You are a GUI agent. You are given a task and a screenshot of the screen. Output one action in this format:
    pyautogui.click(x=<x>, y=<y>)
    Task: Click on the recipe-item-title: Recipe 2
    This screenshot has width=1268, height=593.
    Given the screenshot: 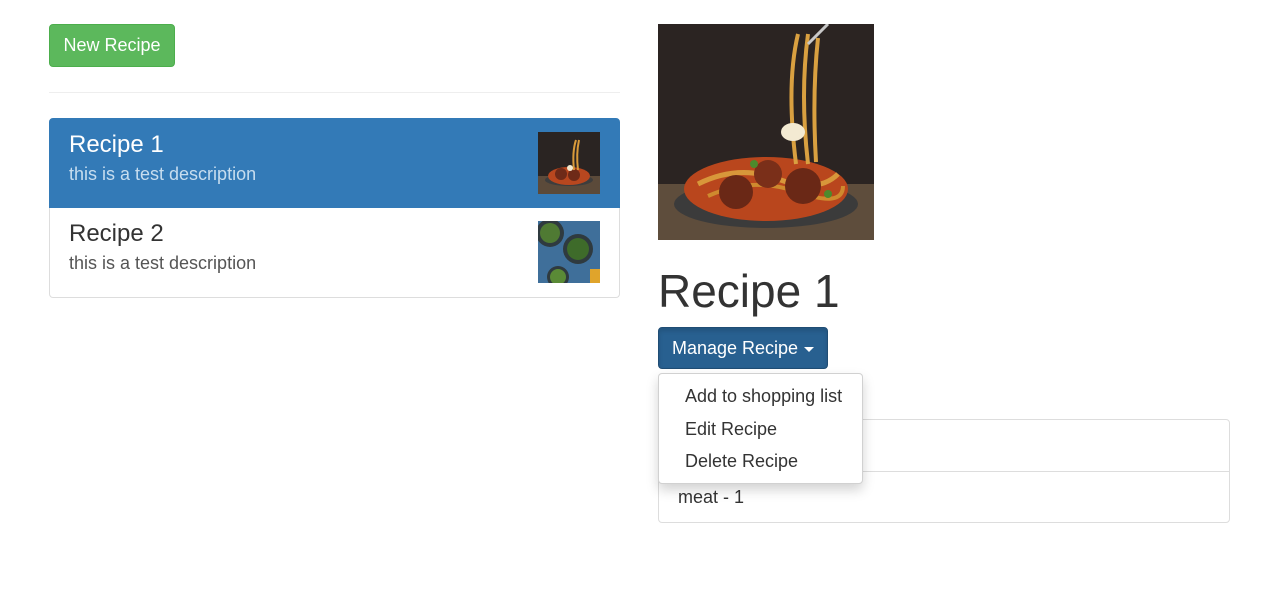 What is the action you would take?
    pyautogui.click(x=116, y=233)
    